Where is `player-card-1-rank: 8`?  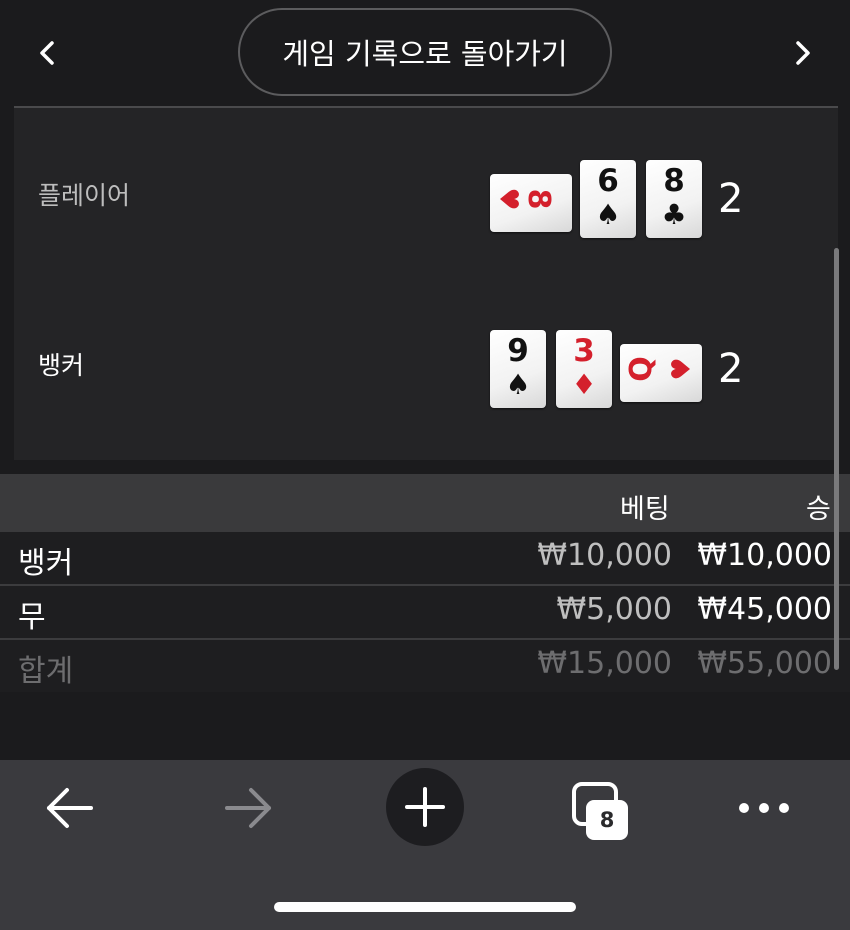
player-card-1-rank: 8 is located at coordinates (538, 199).